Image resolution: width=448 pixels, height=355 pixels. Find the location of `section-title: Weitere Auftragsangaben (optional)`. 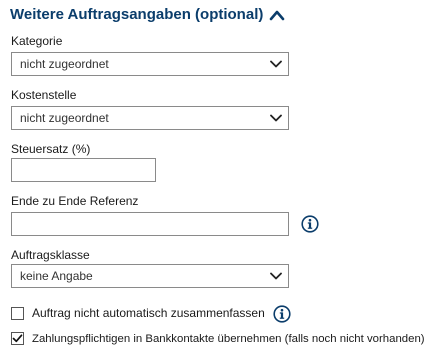

section-title: Weitere Auftragsangaben (optional) is located at coordinates (137, 14).